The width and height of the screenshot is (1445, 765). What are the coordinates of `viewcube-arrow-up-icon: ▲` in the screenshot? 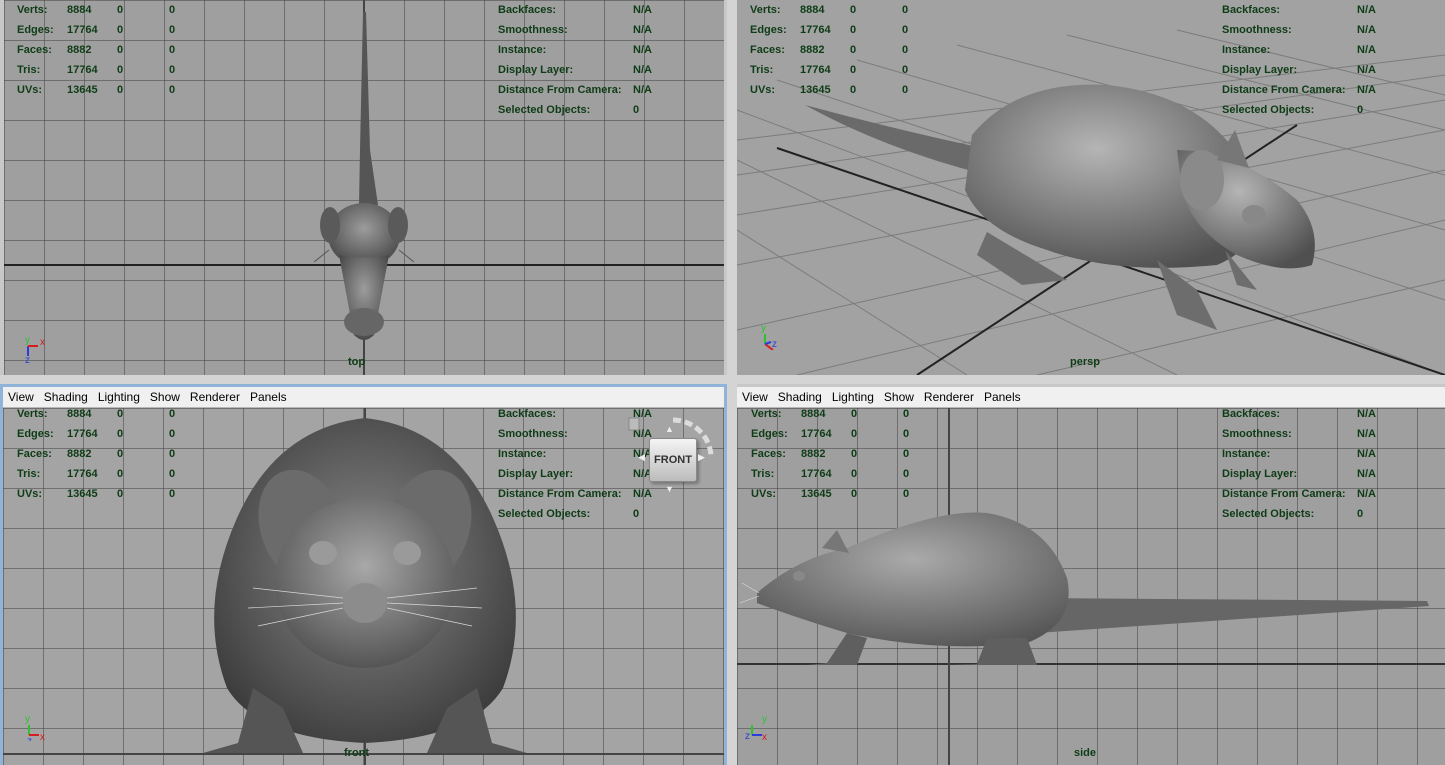 It's located at (669, 429).